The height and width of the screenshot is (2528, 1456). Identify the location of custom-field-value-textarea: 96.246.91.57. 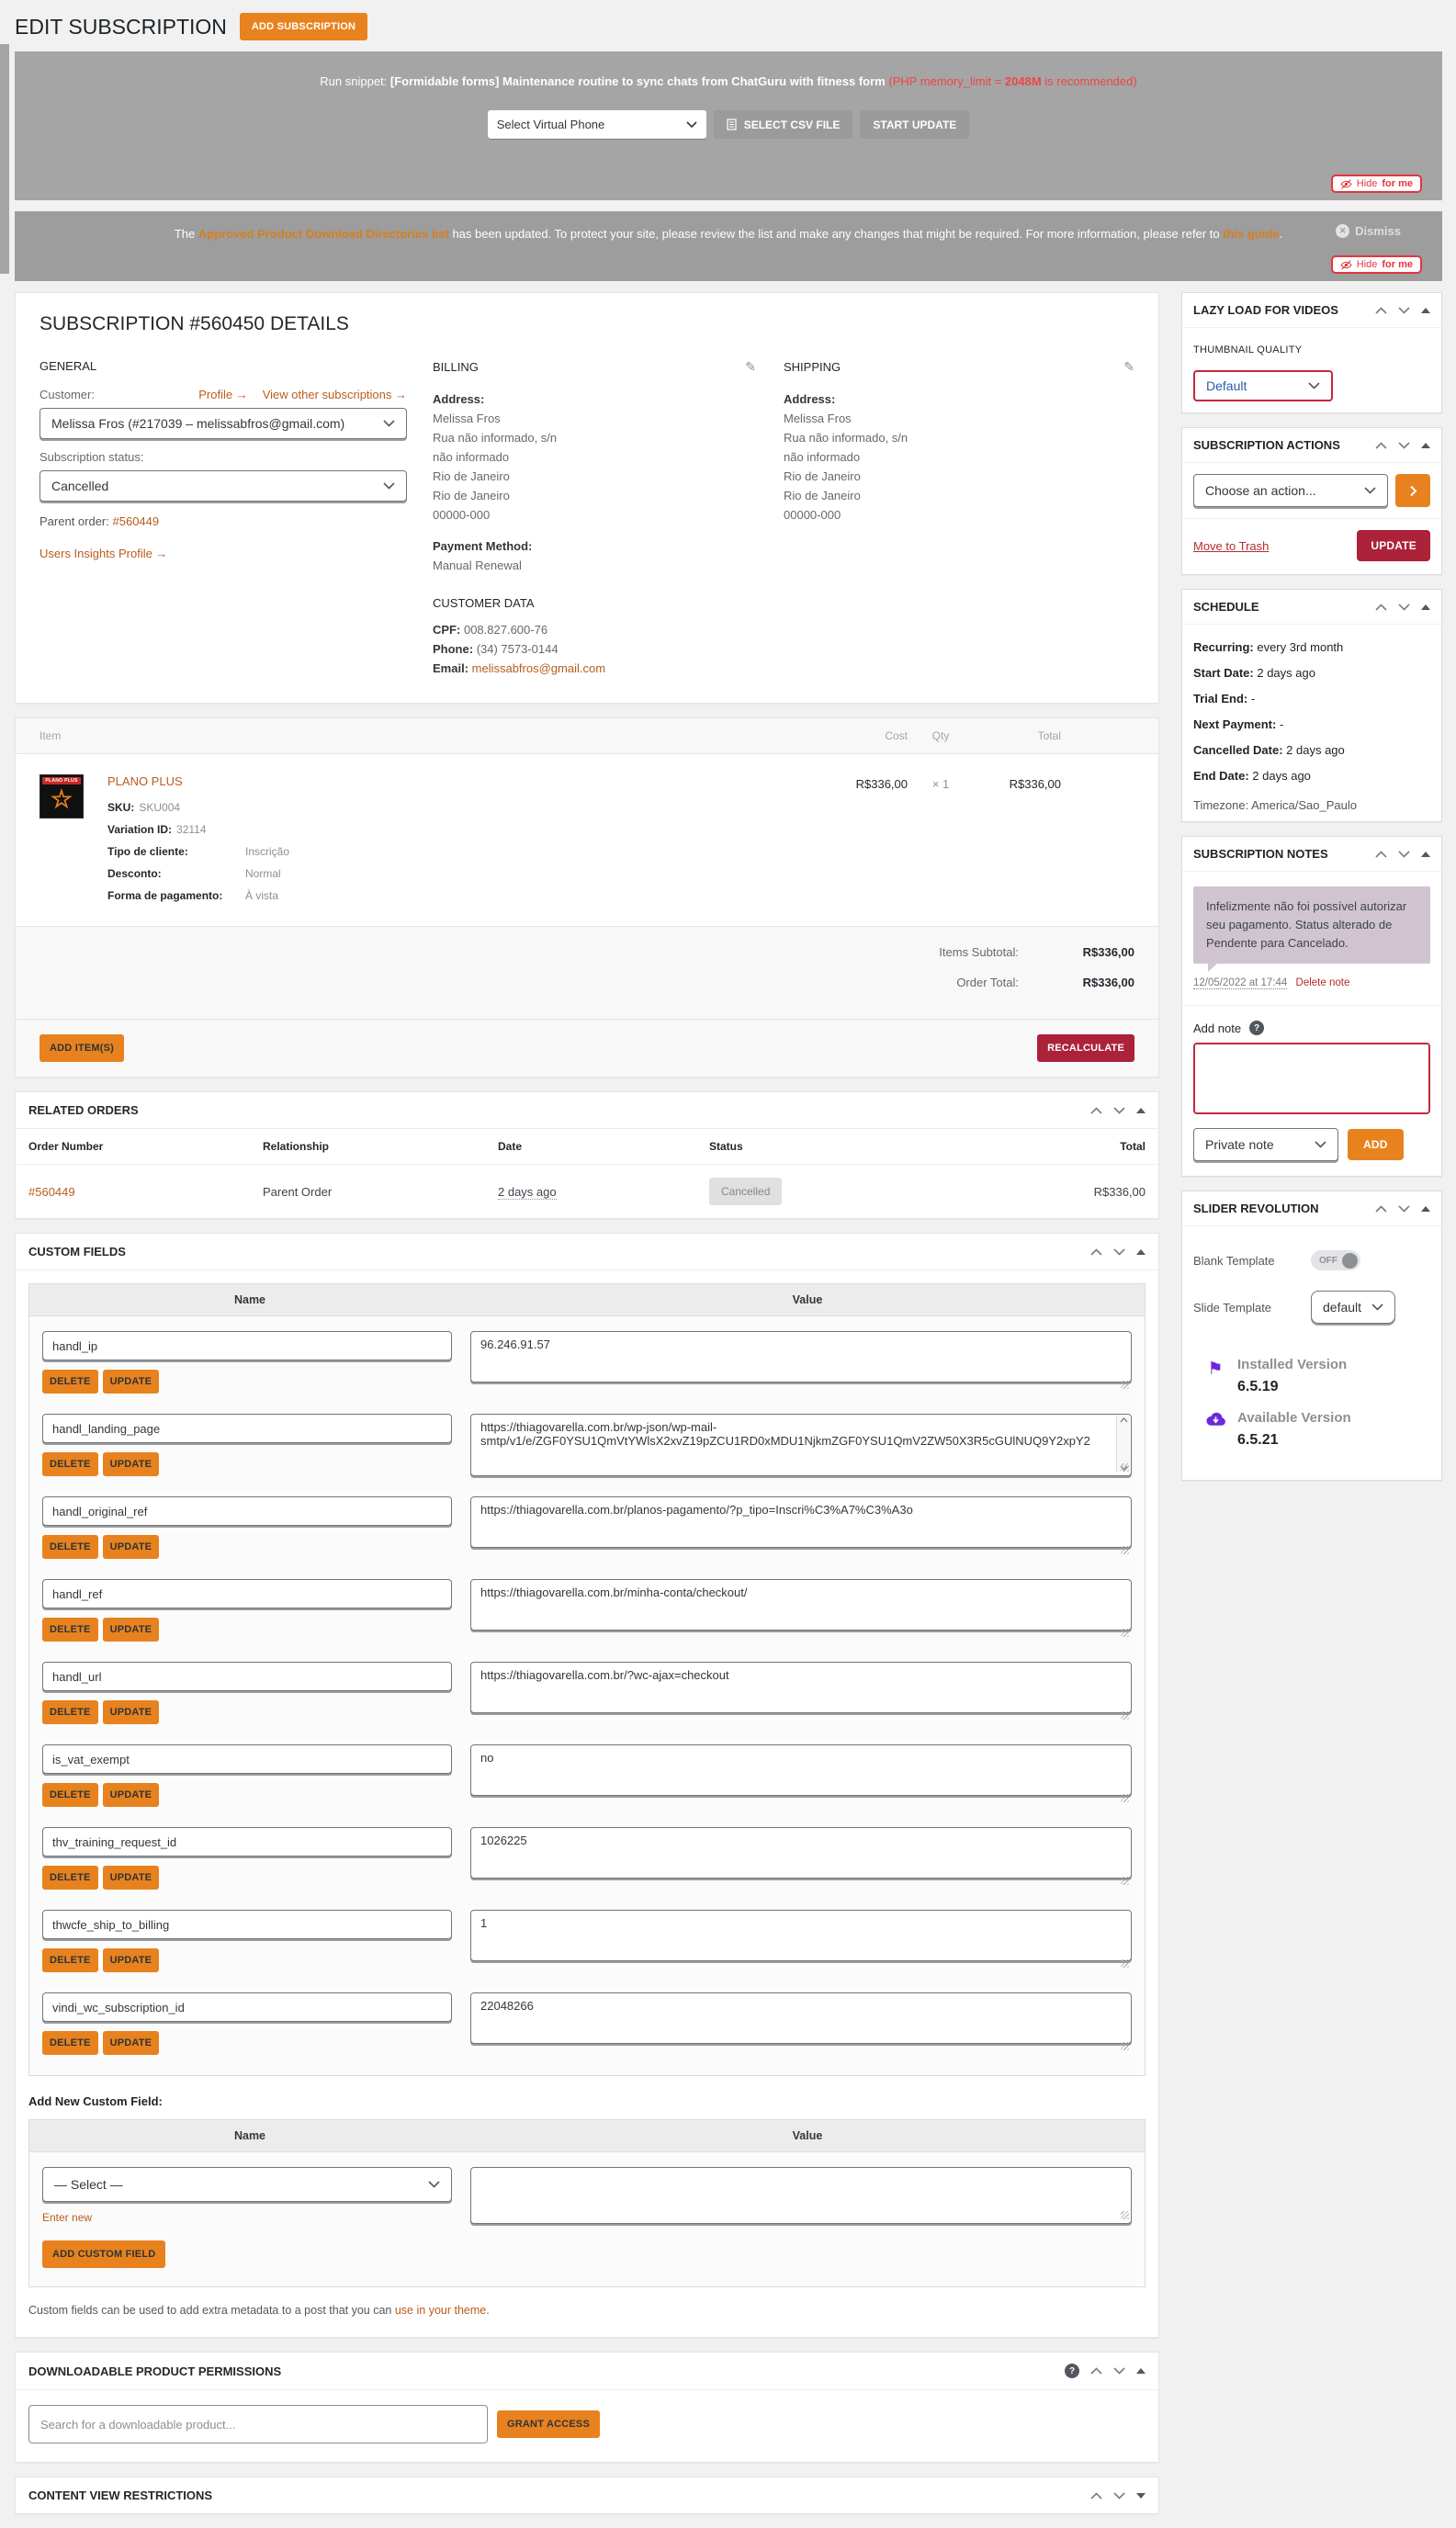
(801, 1357).